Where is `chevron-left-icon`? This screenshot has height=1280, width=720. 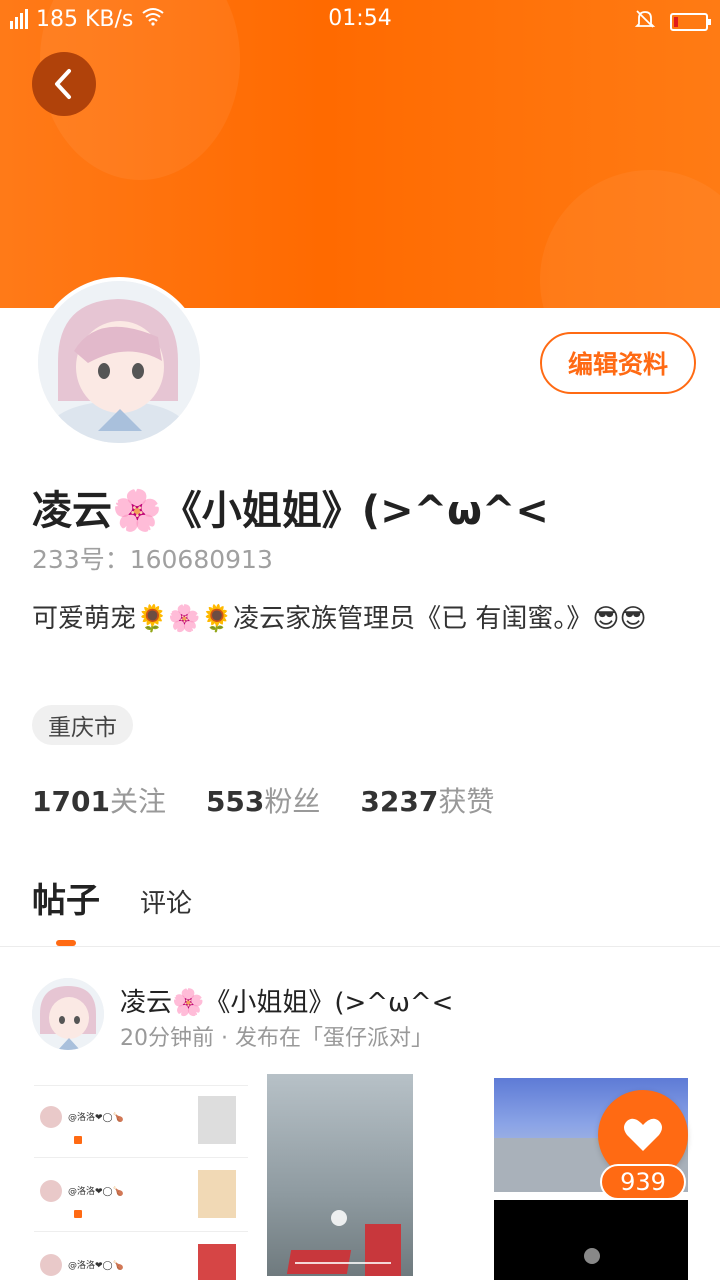
chevron-left-icon is located at coordinates (63, 84).